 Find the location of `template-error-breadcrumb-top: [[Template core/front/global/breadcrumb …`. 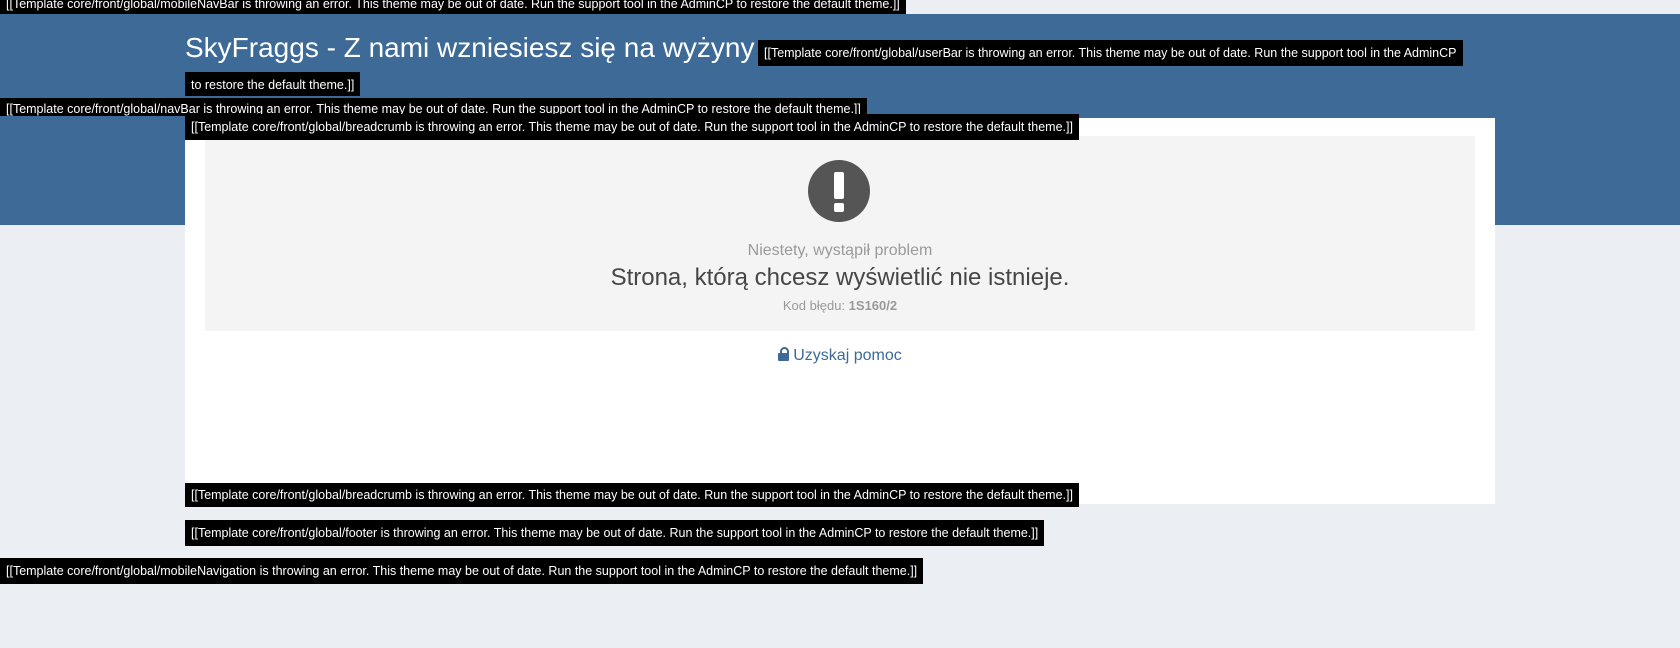

template-error-breadcrumb-top: [[Template core/front/global/breadcrumb … is located at coordinates (632, 127).